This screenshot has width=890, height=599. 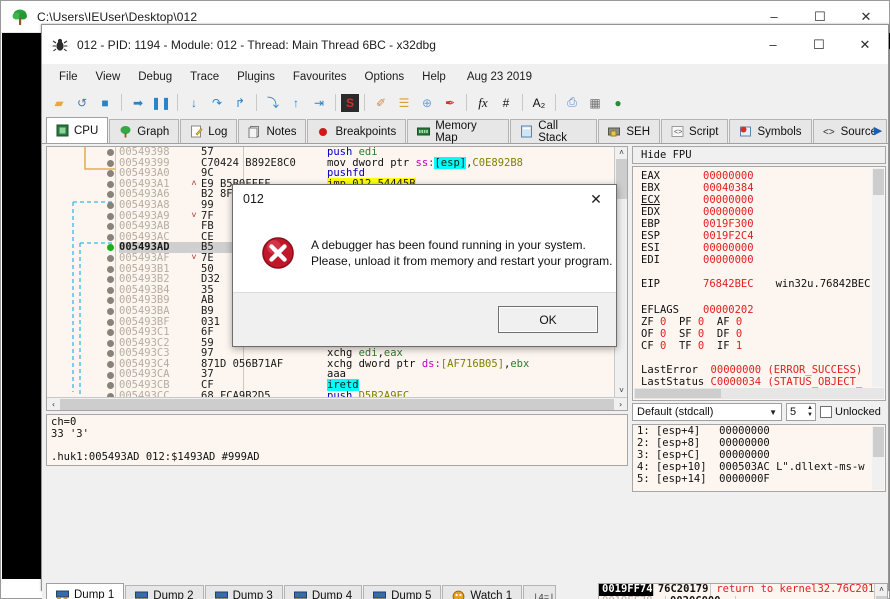 I want to click on dump-tab-dump-5: Dump 5, so click(x=402, y=592).